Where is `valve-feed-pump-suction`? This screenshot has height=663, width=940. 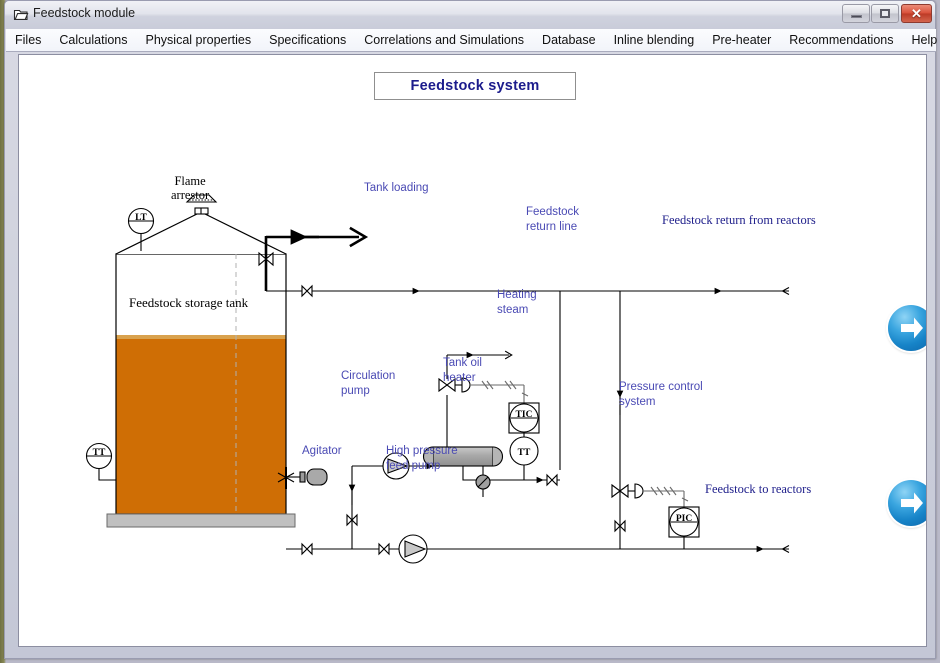 valve-feed-pump-suction is located at coordinates (384, 549).